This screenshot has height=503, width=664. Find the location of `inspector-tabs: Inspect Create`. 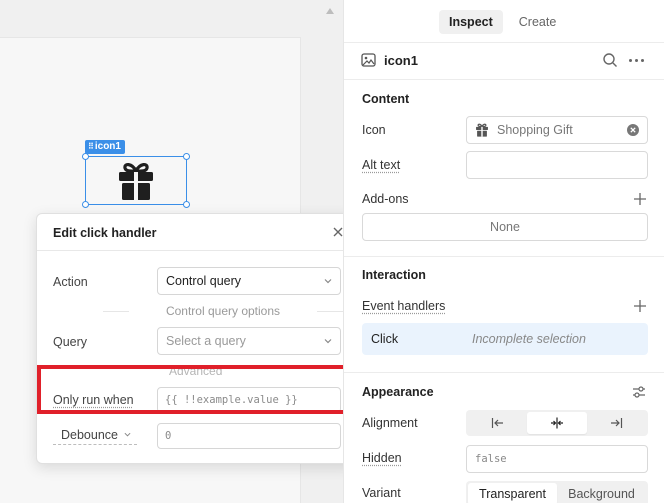

inspector-tabs: Inspect Create is located at coordinates (502, 22).